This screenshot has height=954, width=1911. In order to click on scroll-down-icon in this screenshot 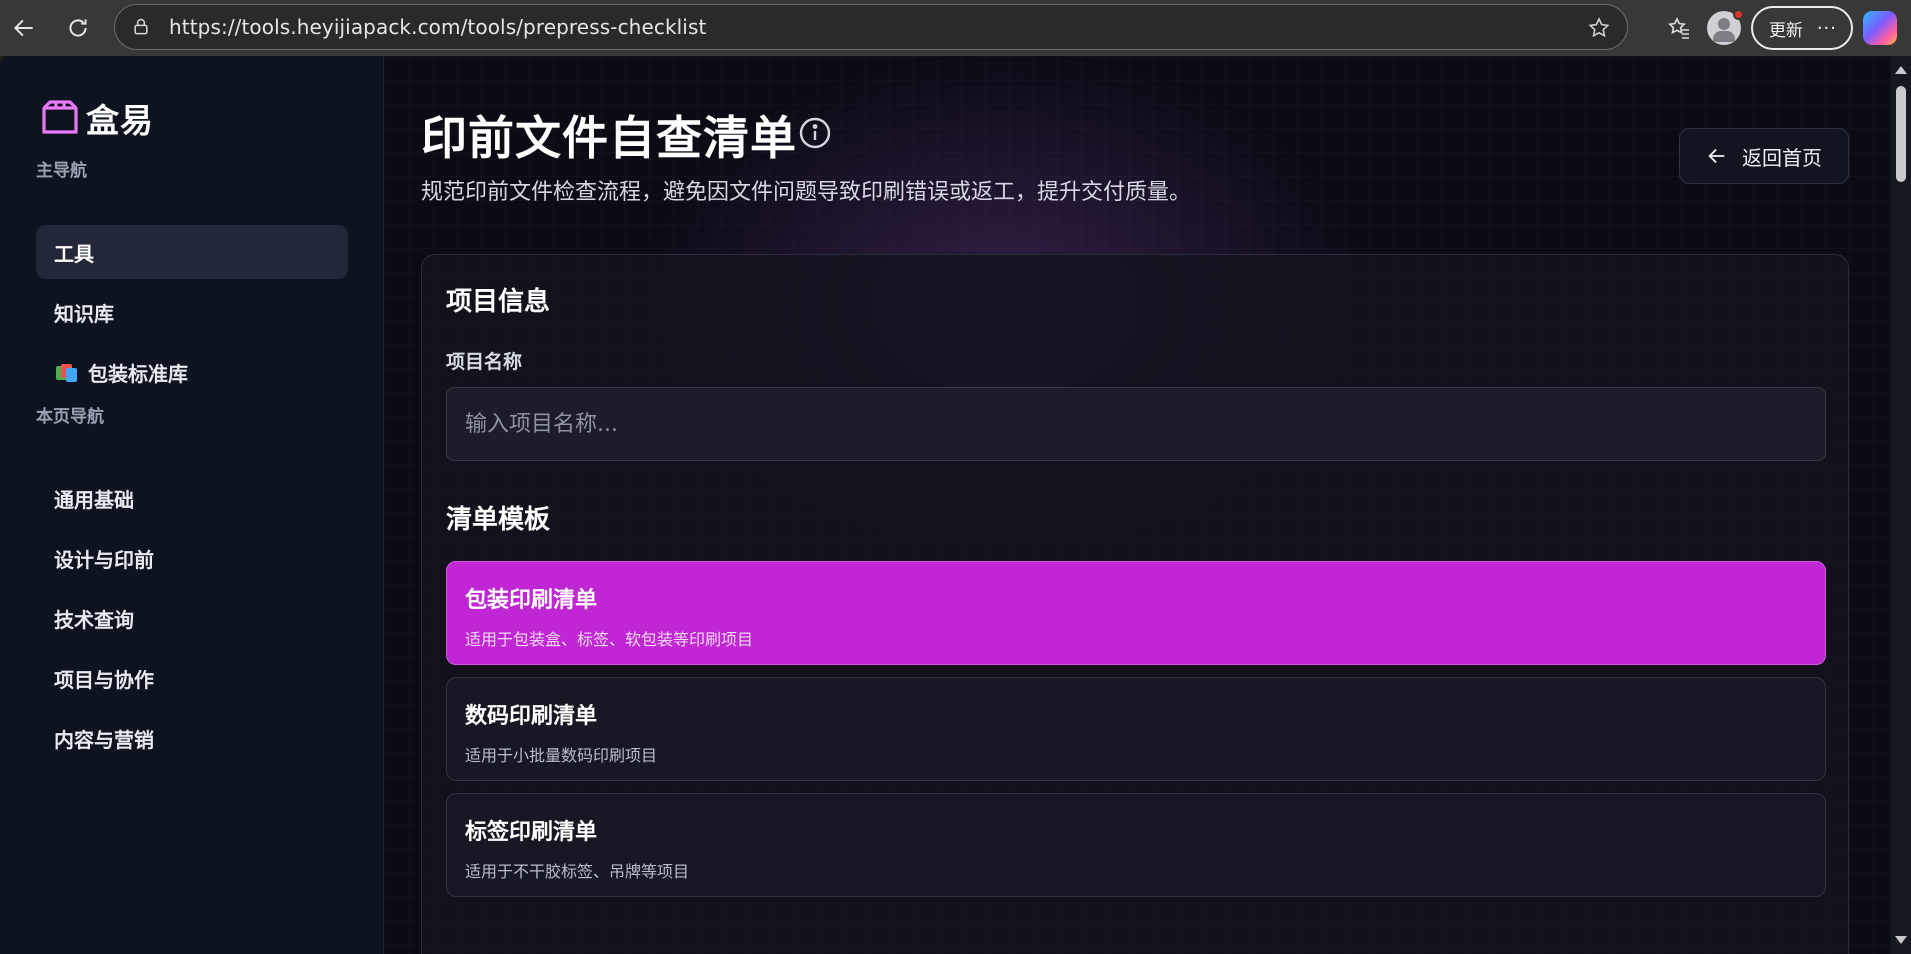, I will do `click(1901, 940)`.